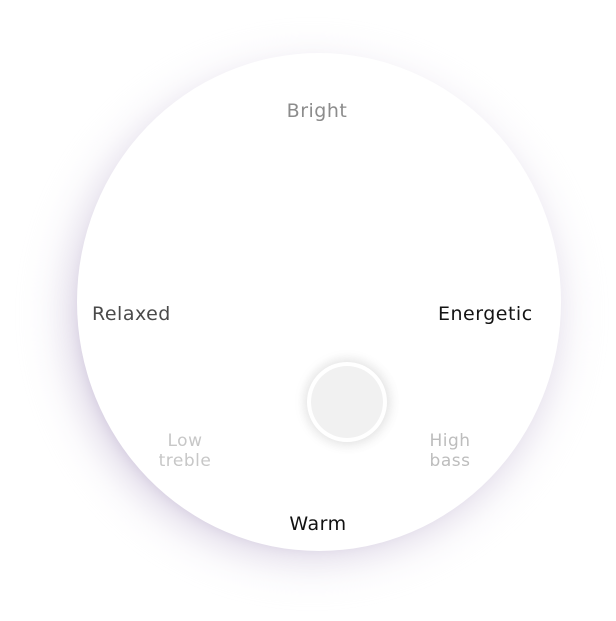  I want to click on label-warm: Warm, so click(318, 524).